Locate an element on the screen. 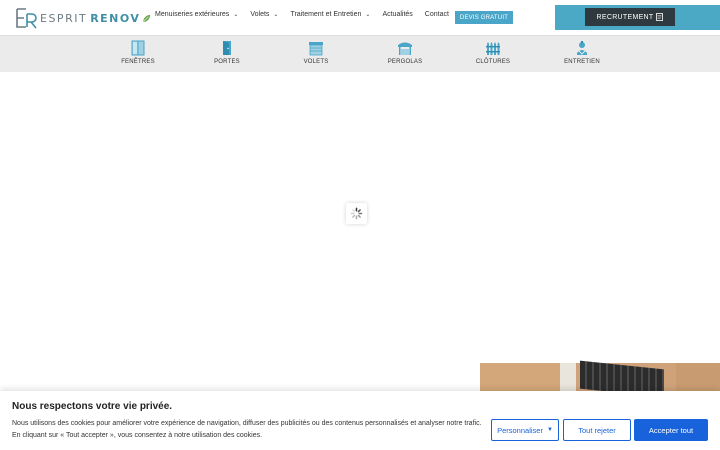 The height and width of the screenshot is (450, 720). logo-mark-icon is located at coordinates (26, 18).